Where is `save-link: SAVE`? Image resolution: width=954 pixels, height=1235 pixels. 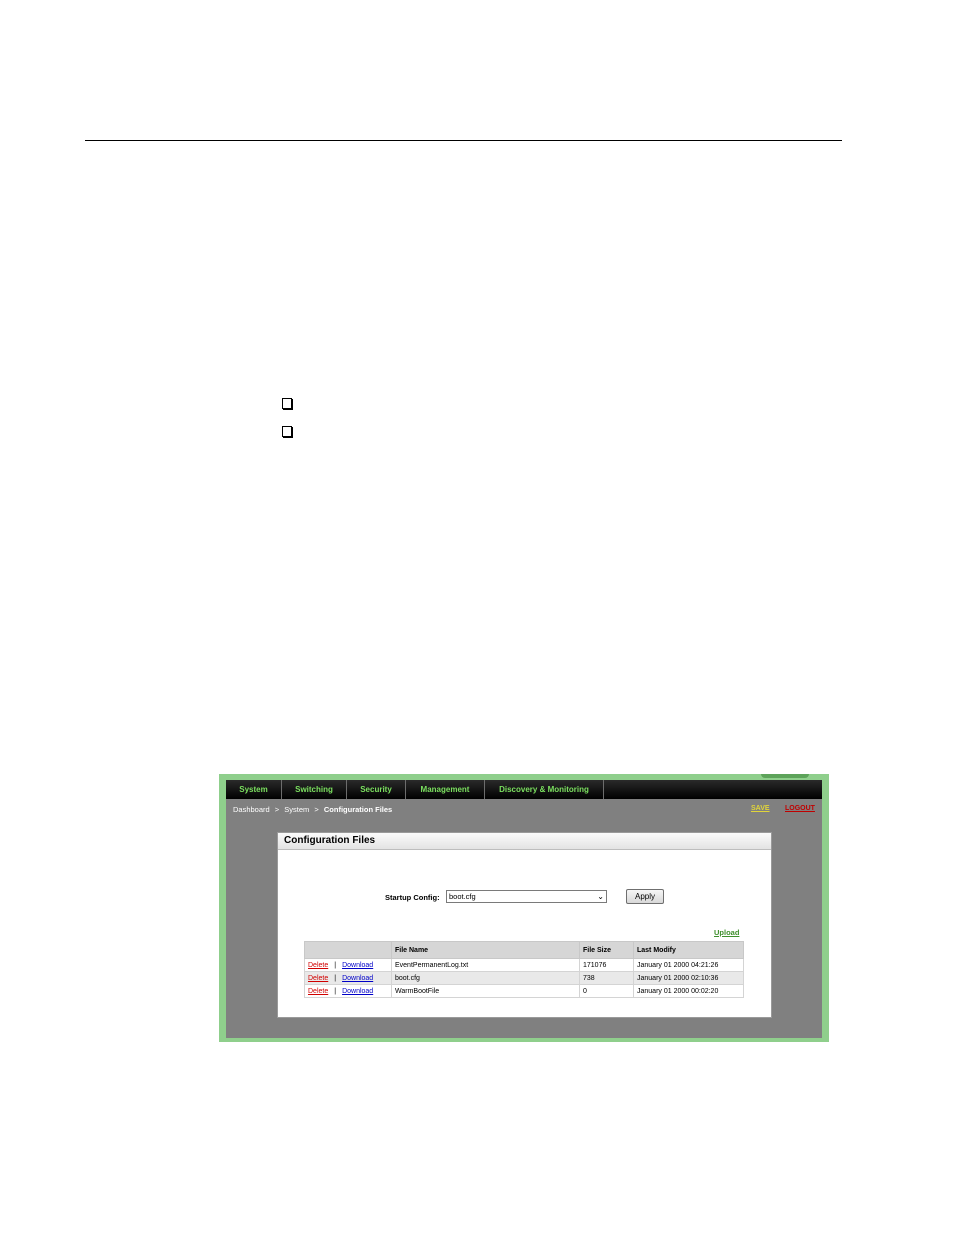
save-link: SAVE is located at coordinates (760, 808).